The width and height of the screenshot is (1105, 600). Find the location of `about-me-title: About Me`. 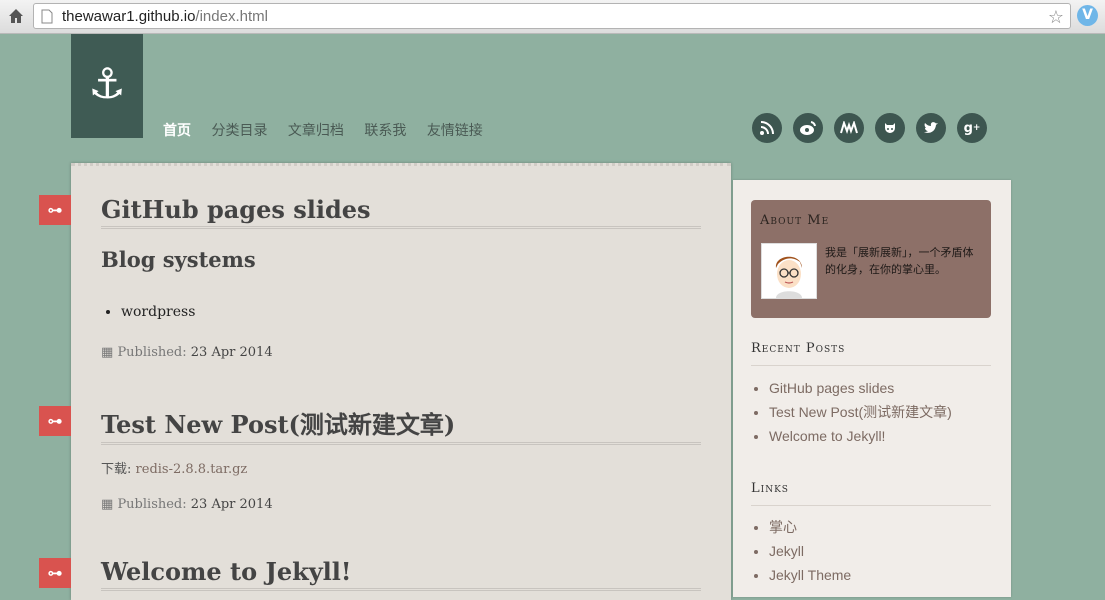

about-me-title: About Me is located at coordinates (795, 220).